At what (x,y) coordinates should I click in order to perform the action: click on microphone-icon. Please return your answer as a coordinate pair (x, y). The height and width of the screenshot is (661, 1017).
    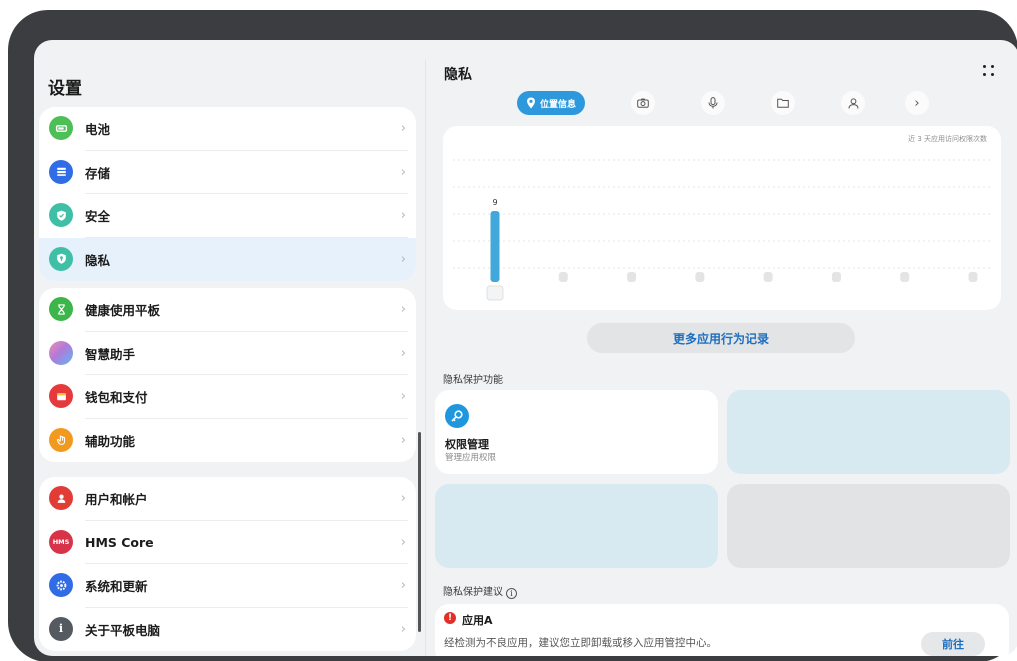
    Looking at the image, I should click on (713, 103).